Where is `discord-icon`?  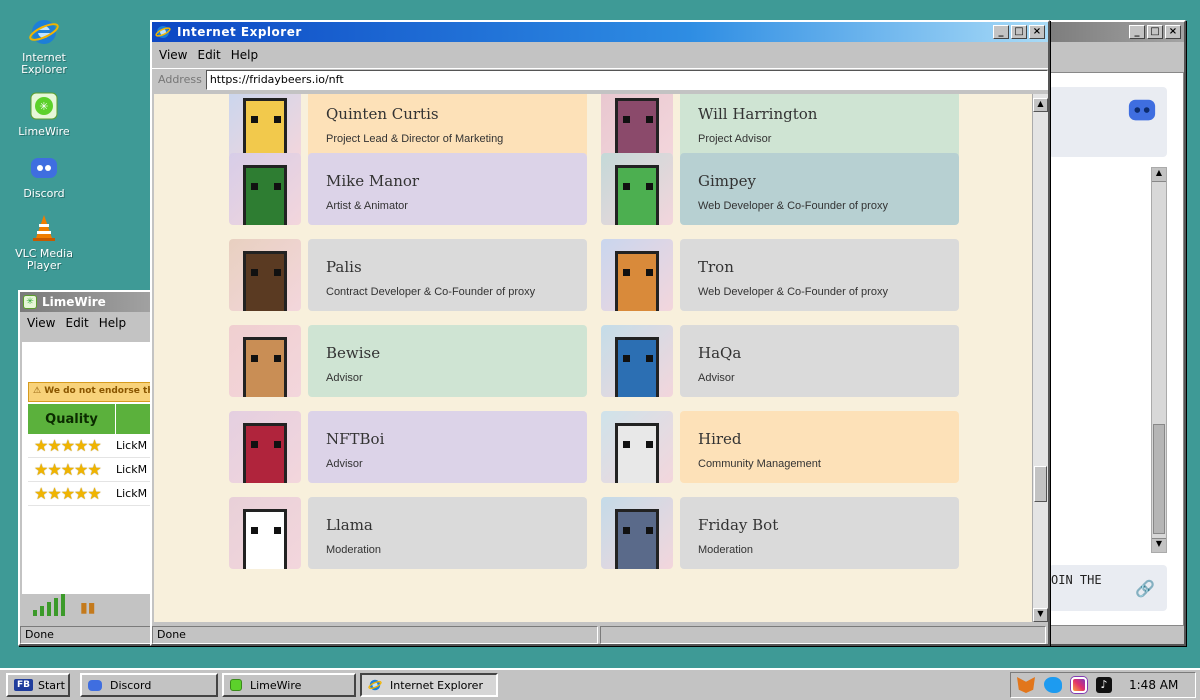
discord-icon is located at coordinates (95, 685).